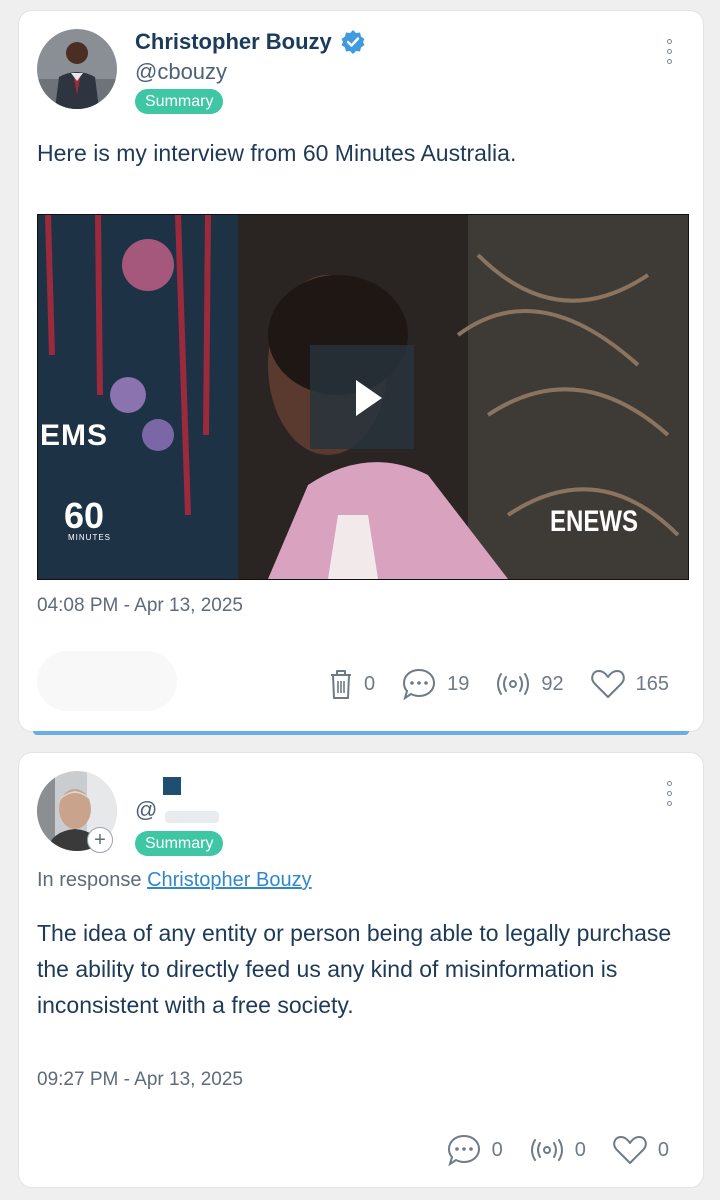 The image size is (720, 1200). What do you see at coordinates (89, 537) in the screenshot?
I see `60-minutes-logo-sub: MINUTES` at bounding box center [89, 537].